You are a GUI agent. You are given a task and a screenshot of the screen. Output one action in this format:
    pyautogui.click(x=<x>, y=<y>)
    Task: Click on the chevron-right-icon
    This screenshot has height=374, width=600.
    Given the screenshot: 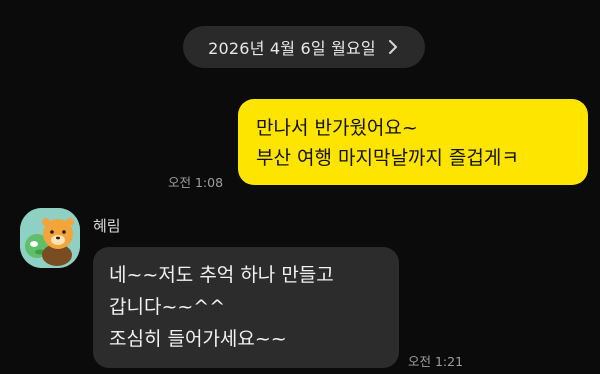 What is the action you would take?
    pyautogui.click(x=393, y=47)
    